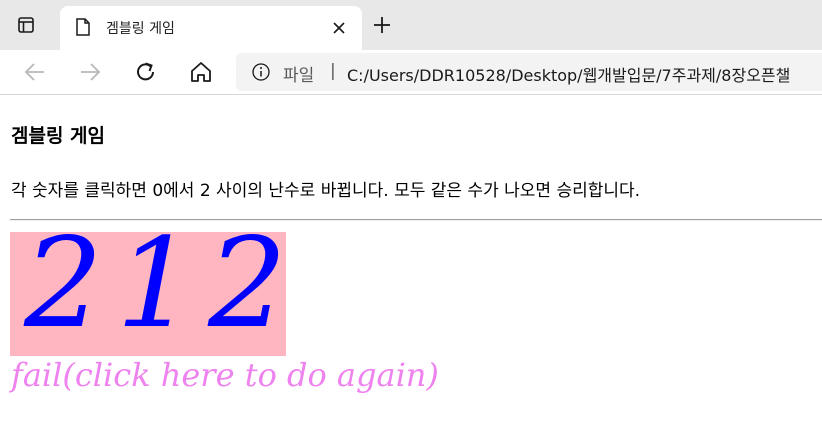 The image size is (822, 427). What do you see at coordinates (35, 72) in the screenshot?
I see `arrow-left-icon` at bounding box center [35, 72].